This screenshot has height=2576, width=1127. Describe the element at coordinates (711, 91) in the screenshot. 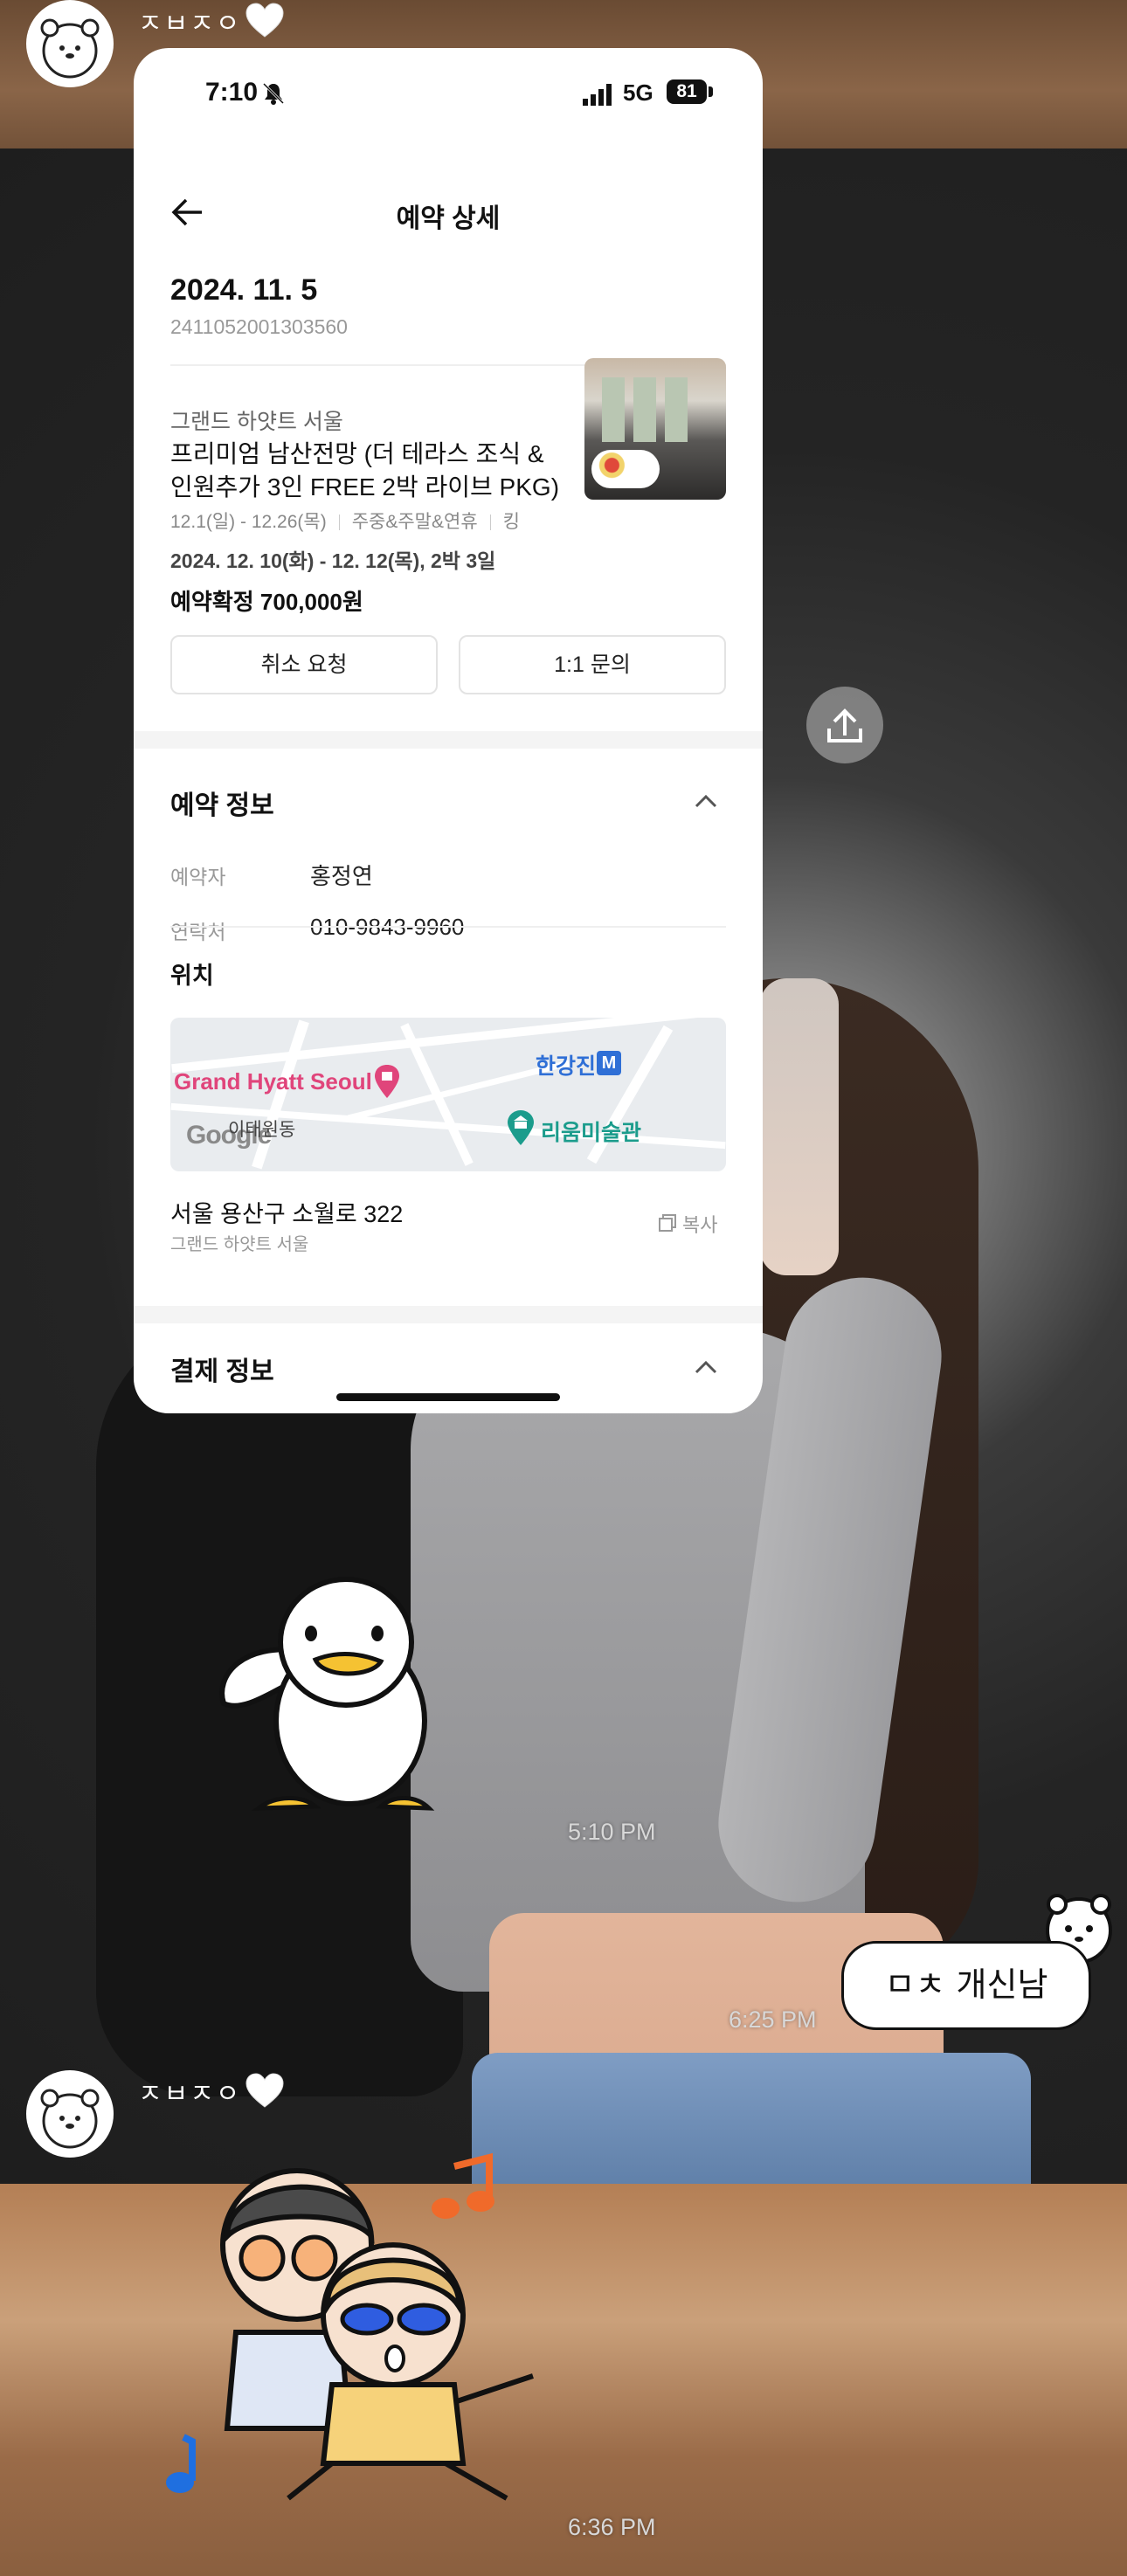

I see `battery-tip` at that location.